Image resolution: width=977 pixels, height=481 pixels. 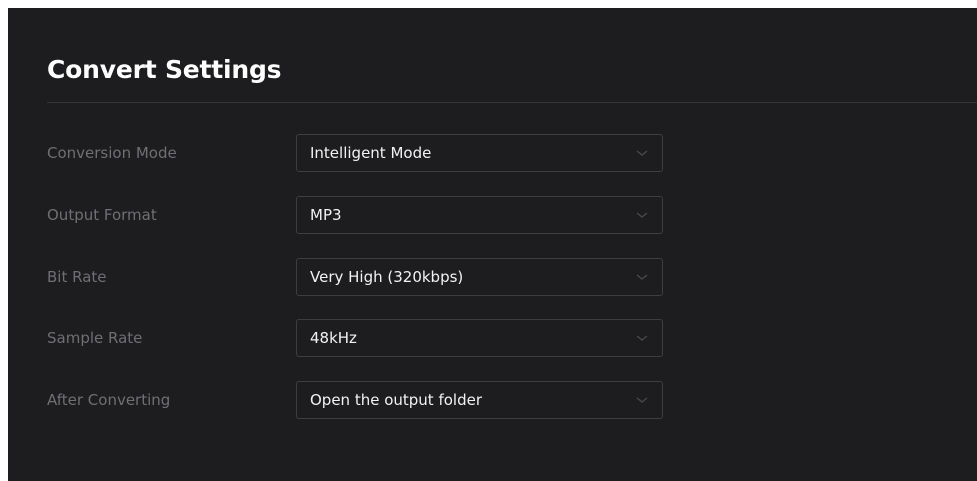 I want to click on setting-row-after-converting: After Converting Open the output folder, so click(x=492, y=400).